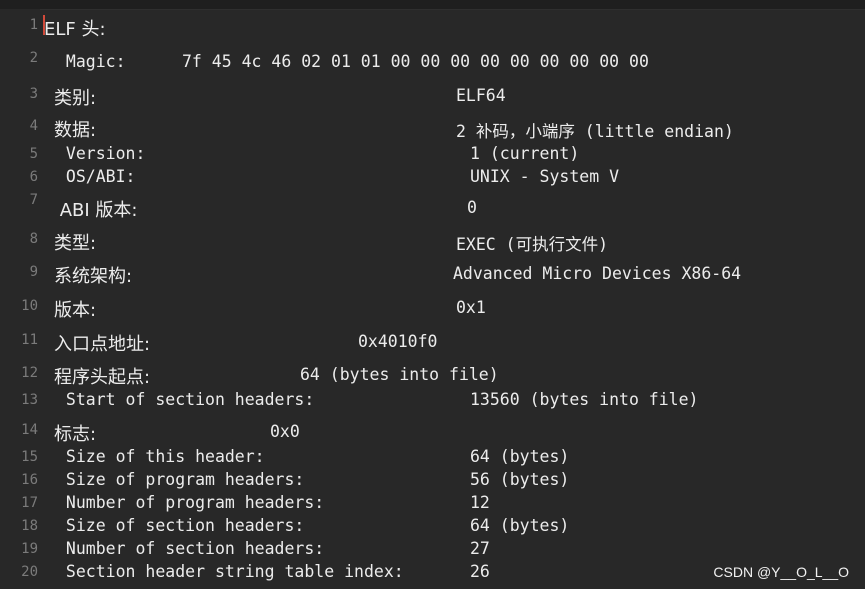  What do you see at coordinates (96, 176) in the screenshot?
I see `line-label: OS/ABI:` at bounding box center [96, 176].